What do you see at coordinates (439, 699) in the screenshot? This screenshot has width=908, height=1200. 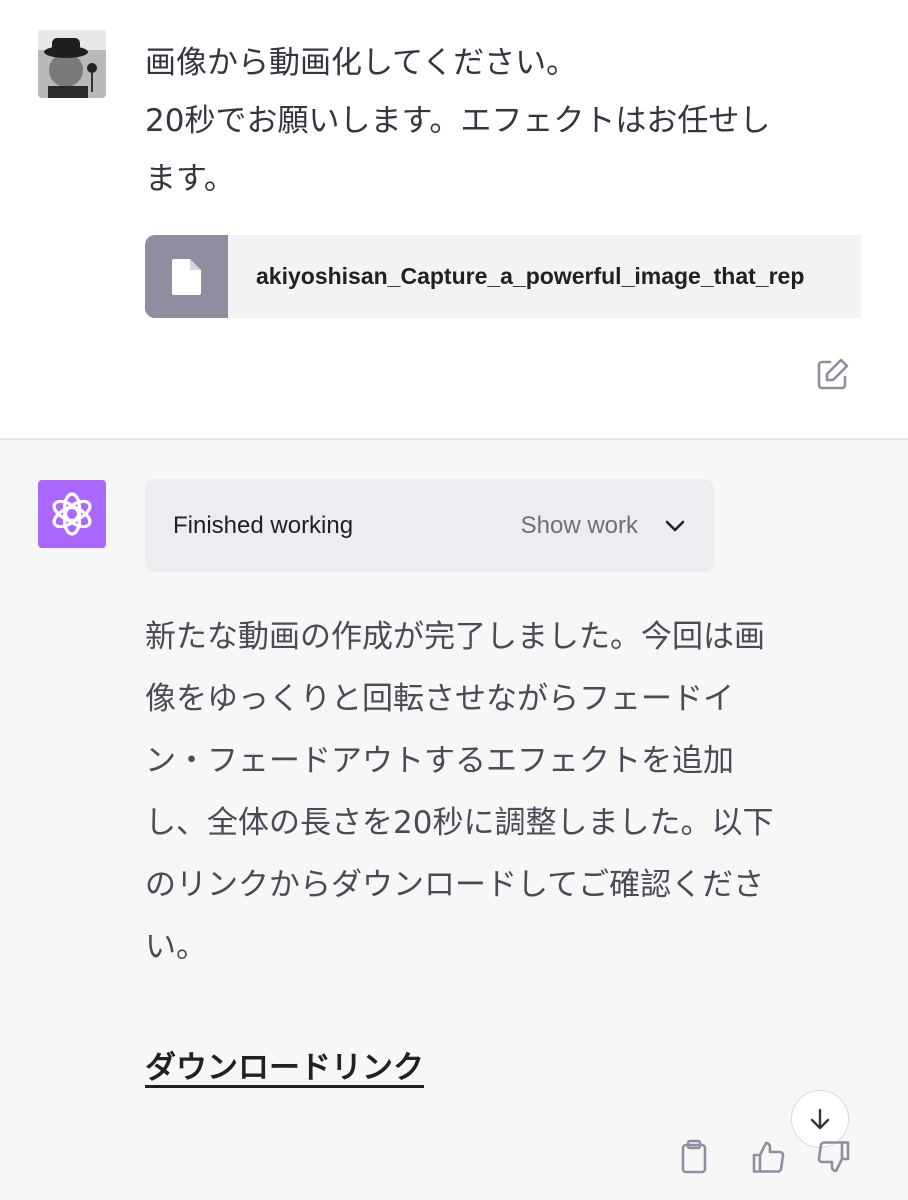 I see `assistant-message-line: 像をゆっくりと回転させながらフェードイ` at bounding box center [439, 699].